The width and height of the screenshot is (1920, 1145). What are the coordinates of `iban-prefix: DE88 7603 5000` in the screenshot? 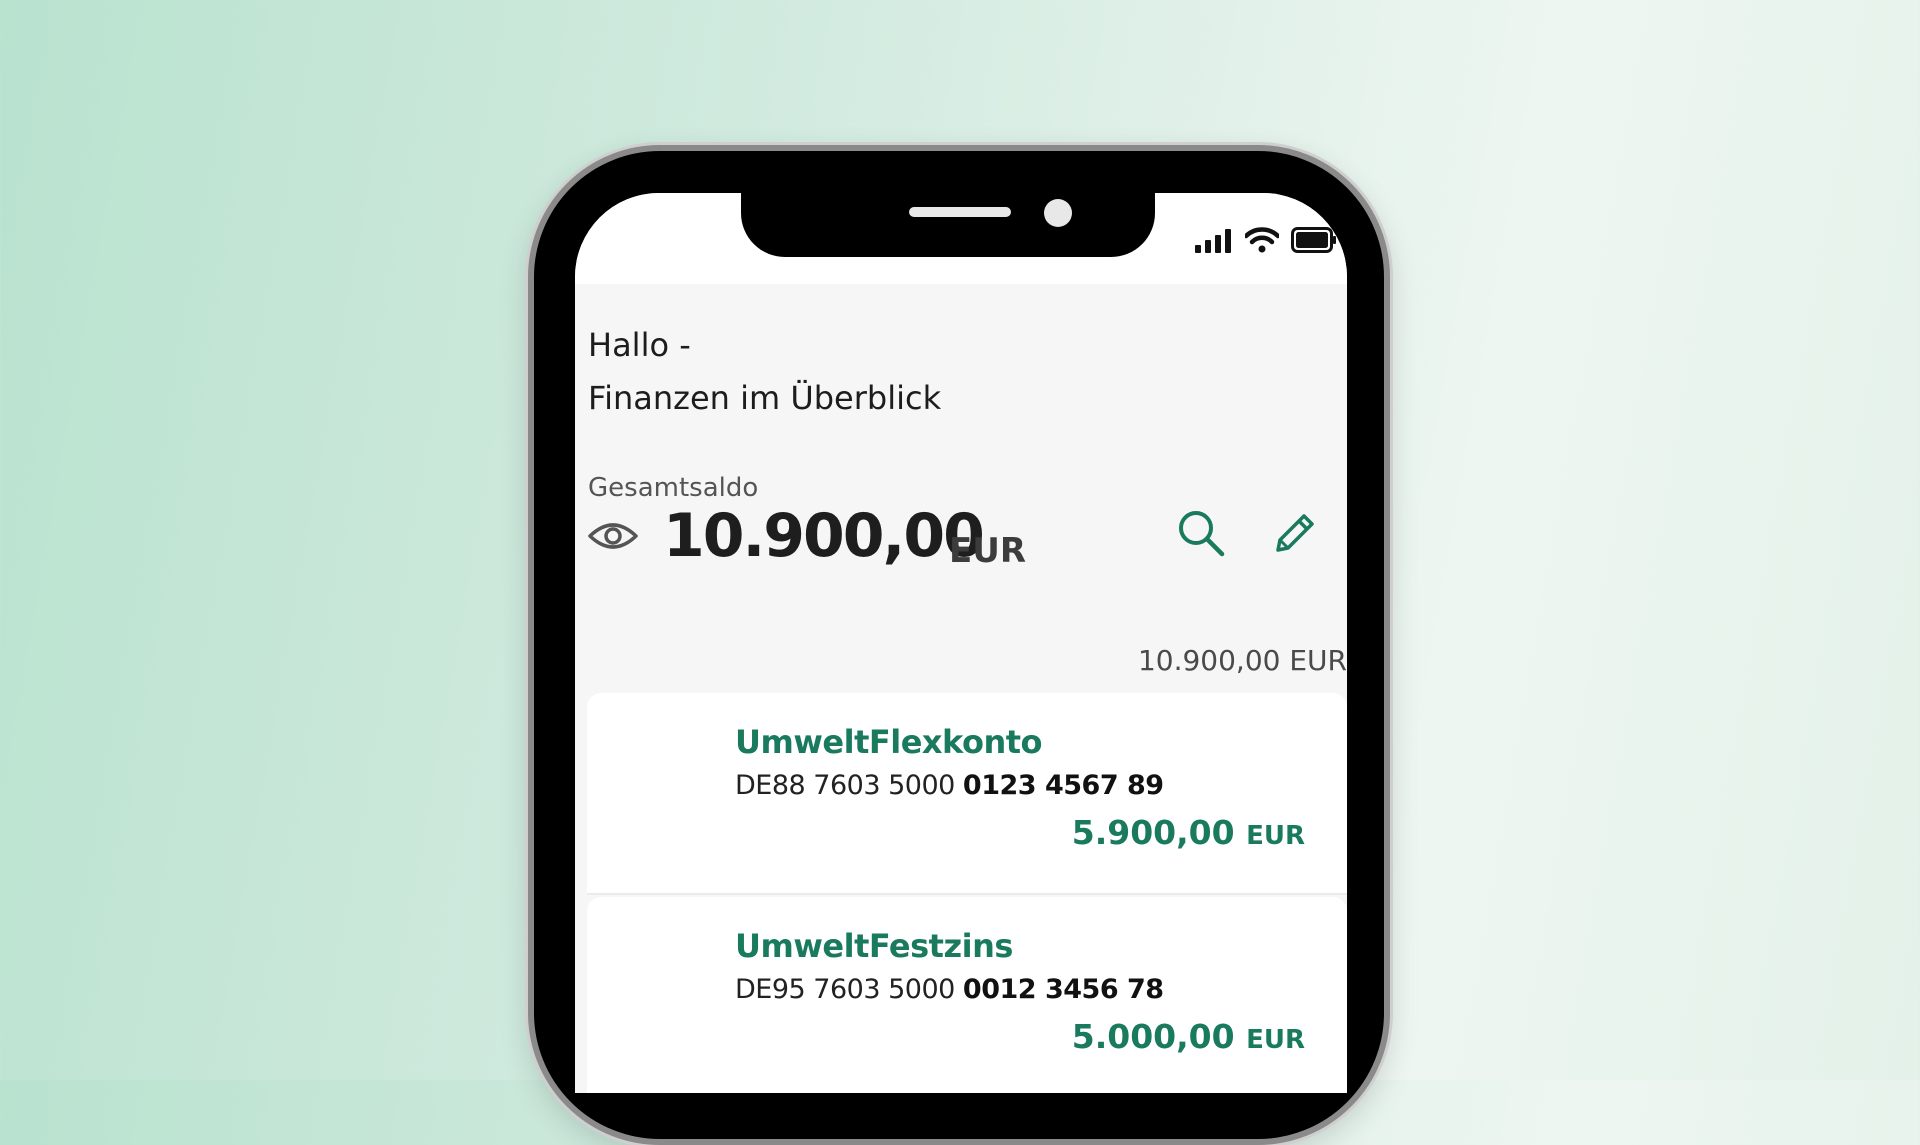 It's located at (845, 785).